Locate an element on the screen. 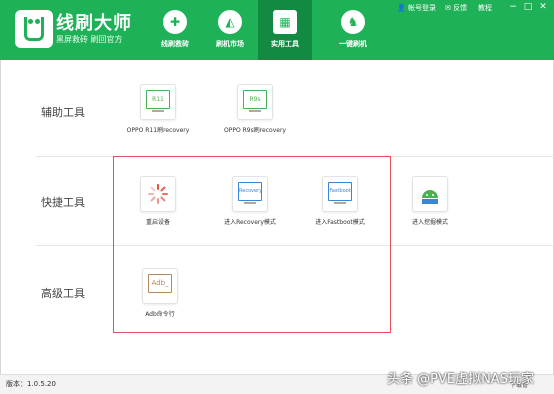  tab-rom-market: ◭ 刷机市场 is located at coordinates (230, 30).